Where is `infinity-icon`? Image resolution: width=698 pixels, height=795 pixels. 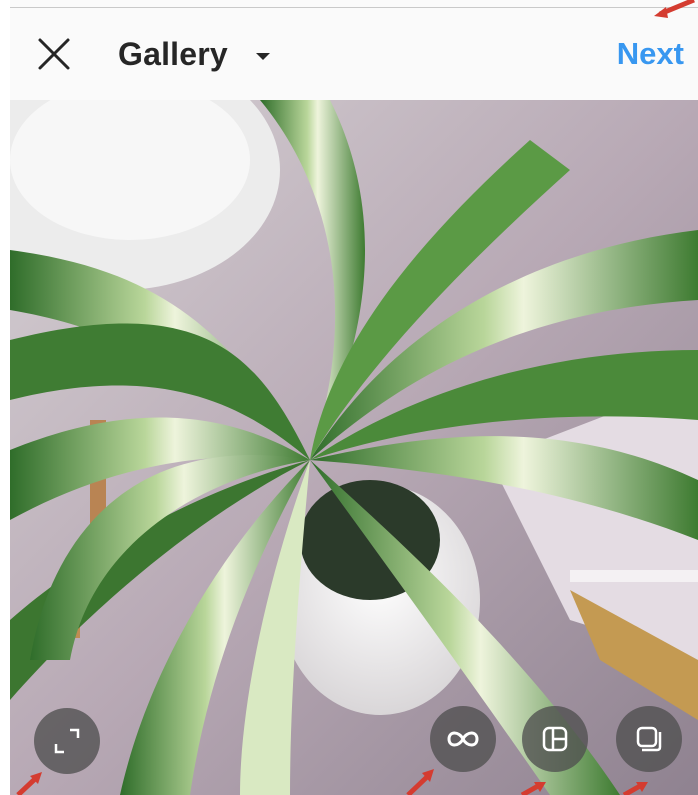 infinity-icon is located at coordinates (463, 739).